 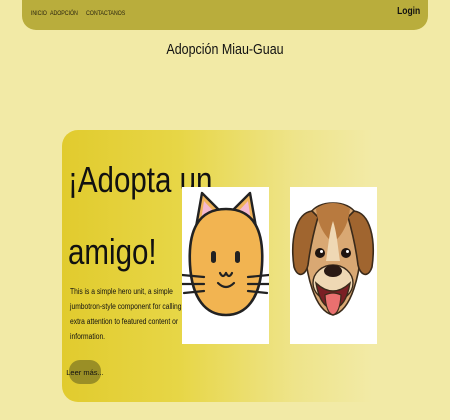 I want to click on hero-text-line: information., so click(x=88, y=336).